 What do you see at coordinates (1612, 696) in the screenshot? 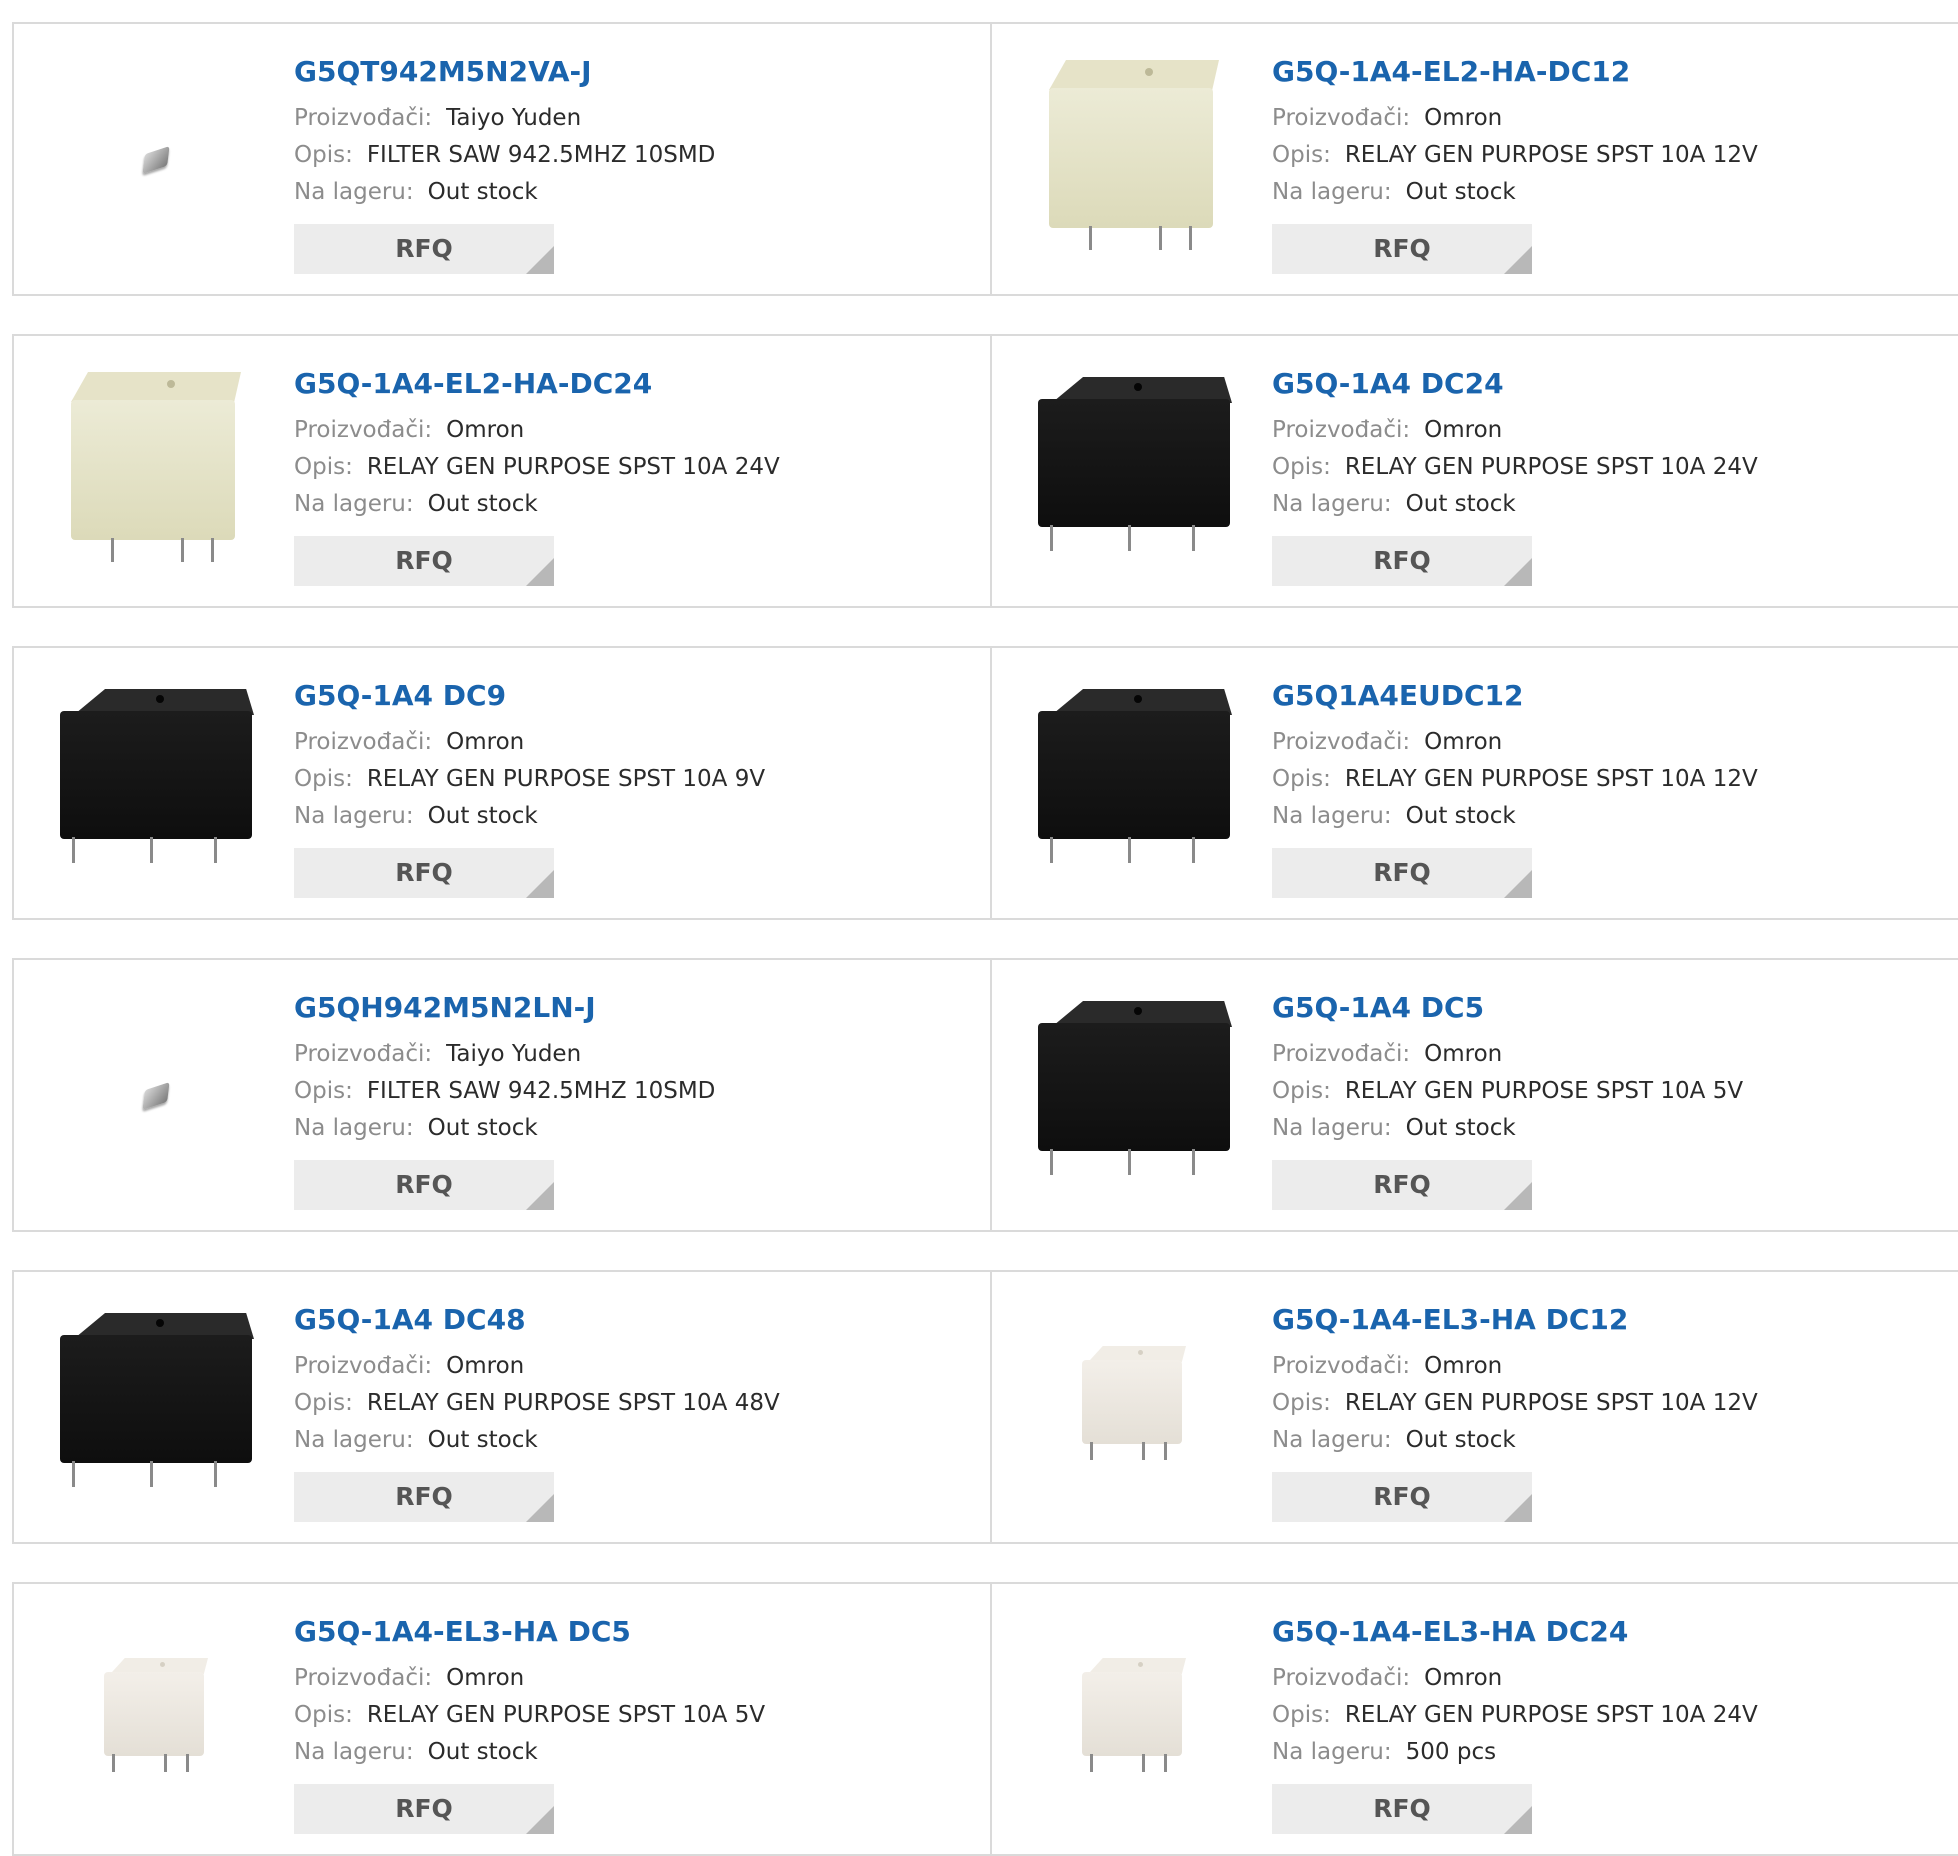
I see `product-name-link: G5Q1A4EUDC12` at bounding box center [1612, 696].